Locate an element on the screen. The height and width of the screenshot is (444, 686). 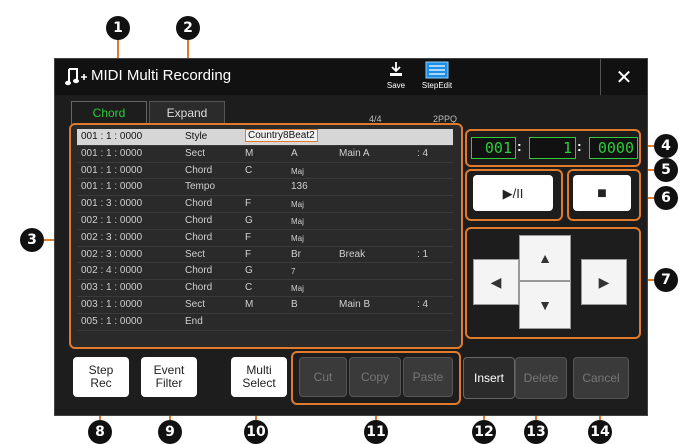
event-value-2: 7 is located at coordinates (293, 272).